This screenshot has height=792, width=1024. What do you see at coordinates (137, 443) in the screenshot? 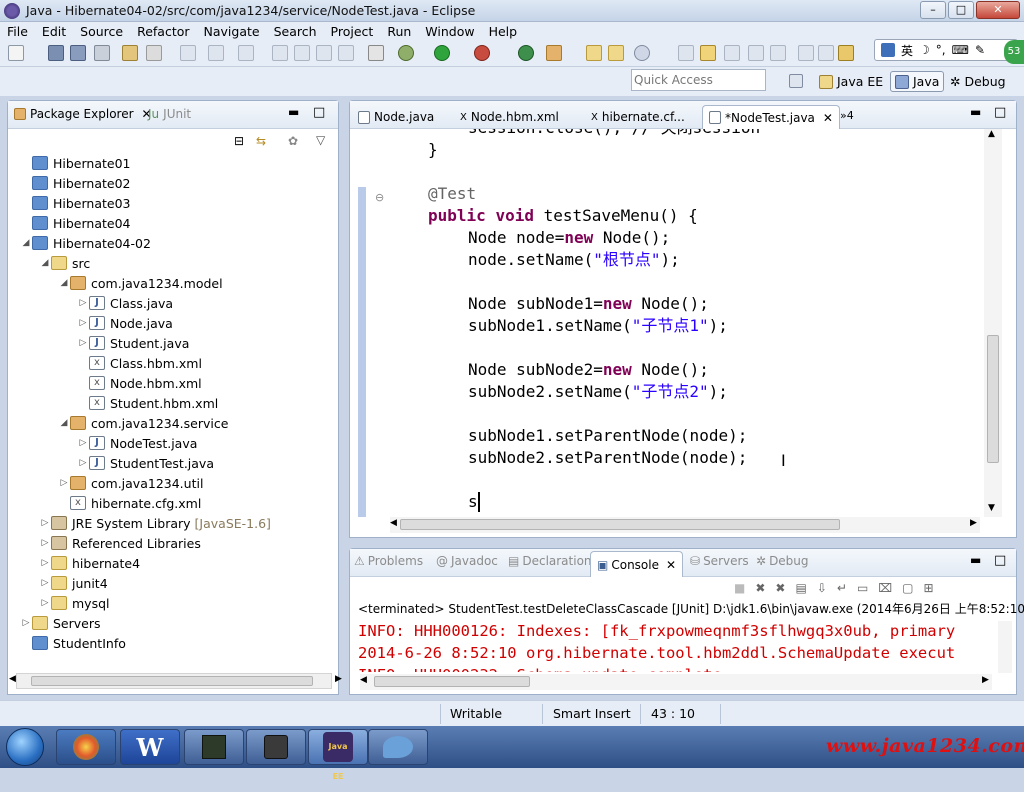
I see `tree-item: ▷ J NodeTest.java` at bounding box center [137, 443].